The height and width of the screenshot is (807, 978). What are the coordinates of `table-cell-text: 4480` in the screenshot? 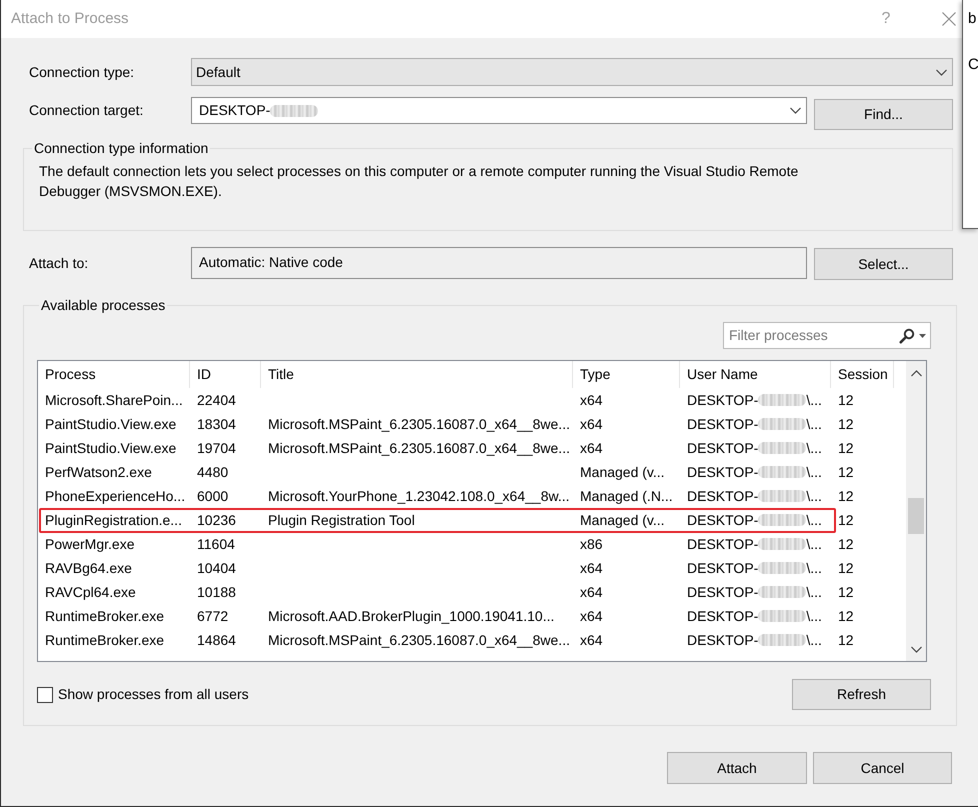 It's located at (212, 472).